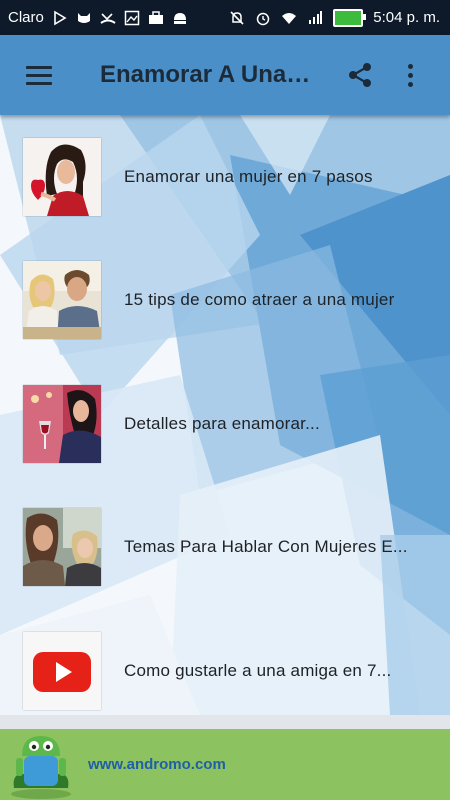 The height and width of the screenshot is (800, 450). I want to click on wifi-icon, so click(289, 18).